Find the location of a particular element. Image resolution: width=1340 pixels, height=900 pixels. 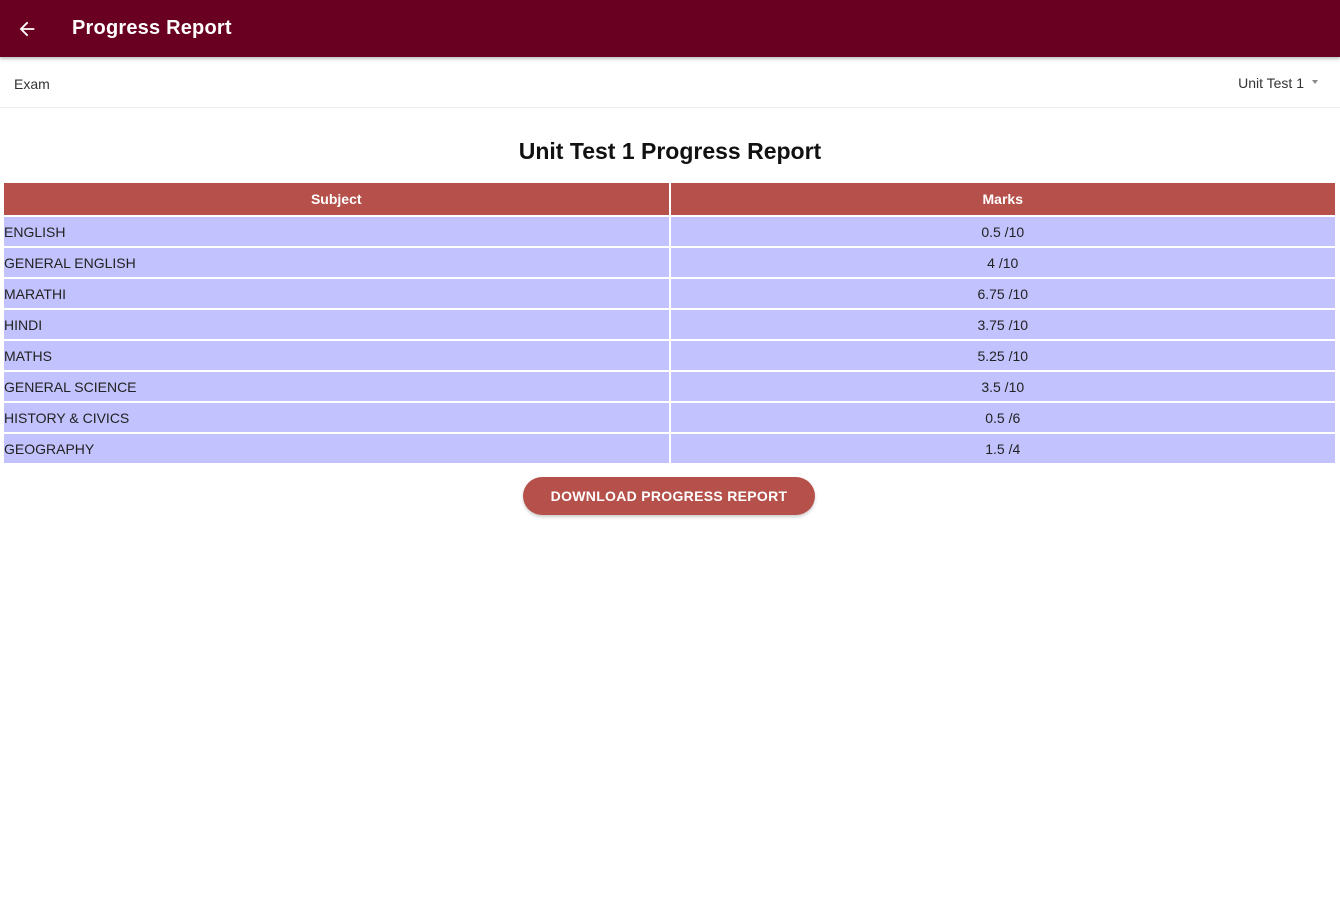

app-bar: Progress Report is located at coordinates (670, 28).